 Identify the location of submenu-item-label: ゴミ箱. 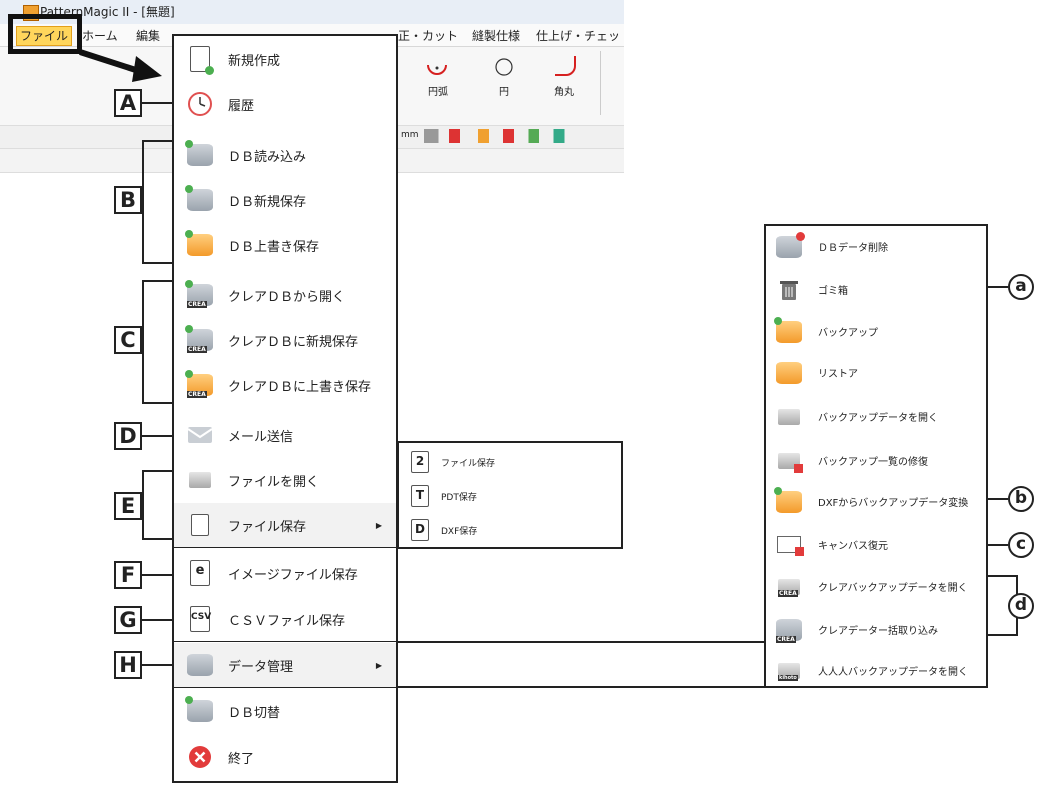
(833, 291).